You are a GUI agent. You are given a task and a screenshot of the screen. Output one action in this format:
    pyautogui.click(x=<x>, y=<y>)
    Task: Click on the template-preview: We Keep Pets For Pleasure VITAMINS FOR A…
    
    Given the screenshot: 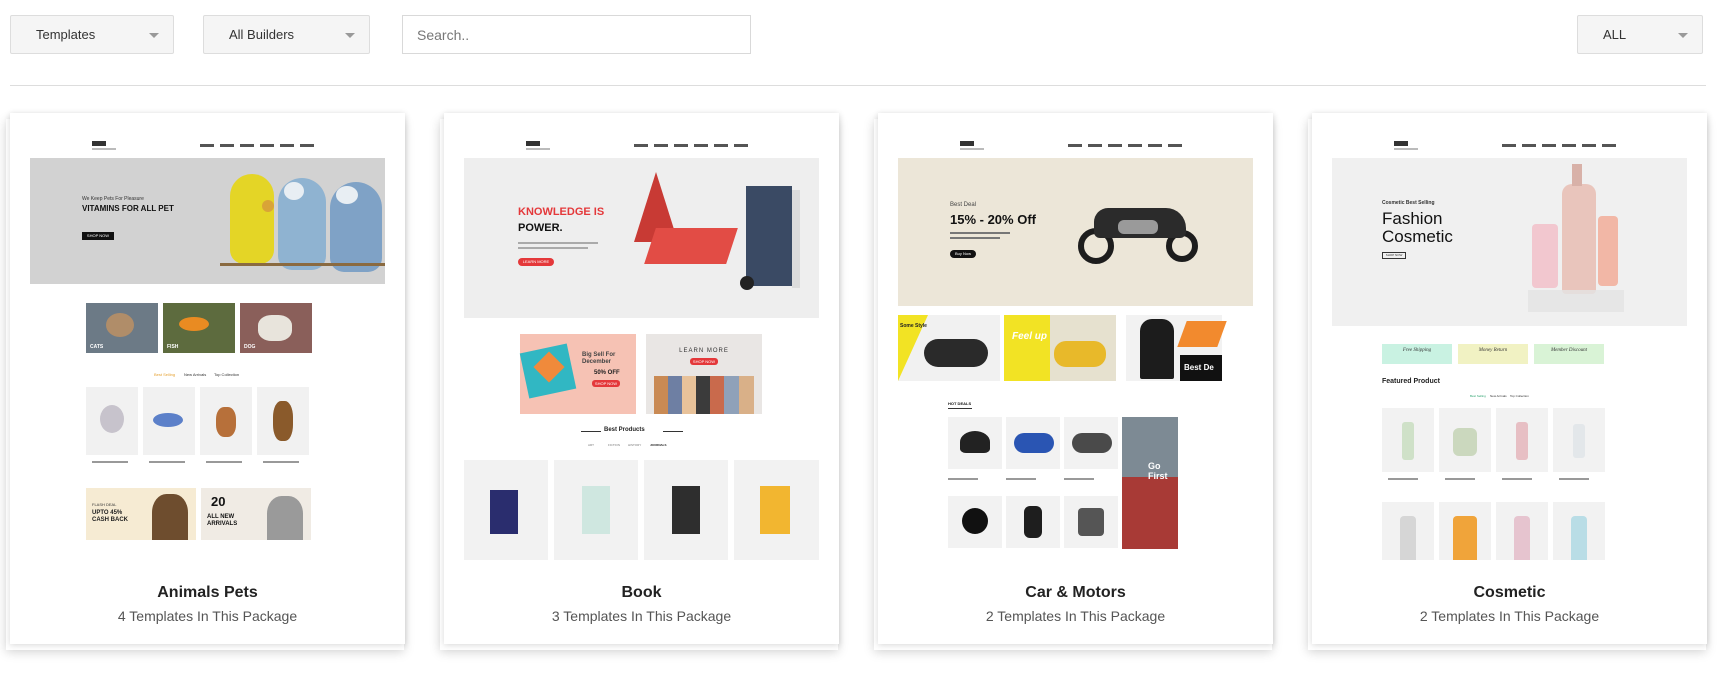 What is the action you would take?
    pyautogui.click(x=207, y=349)
    